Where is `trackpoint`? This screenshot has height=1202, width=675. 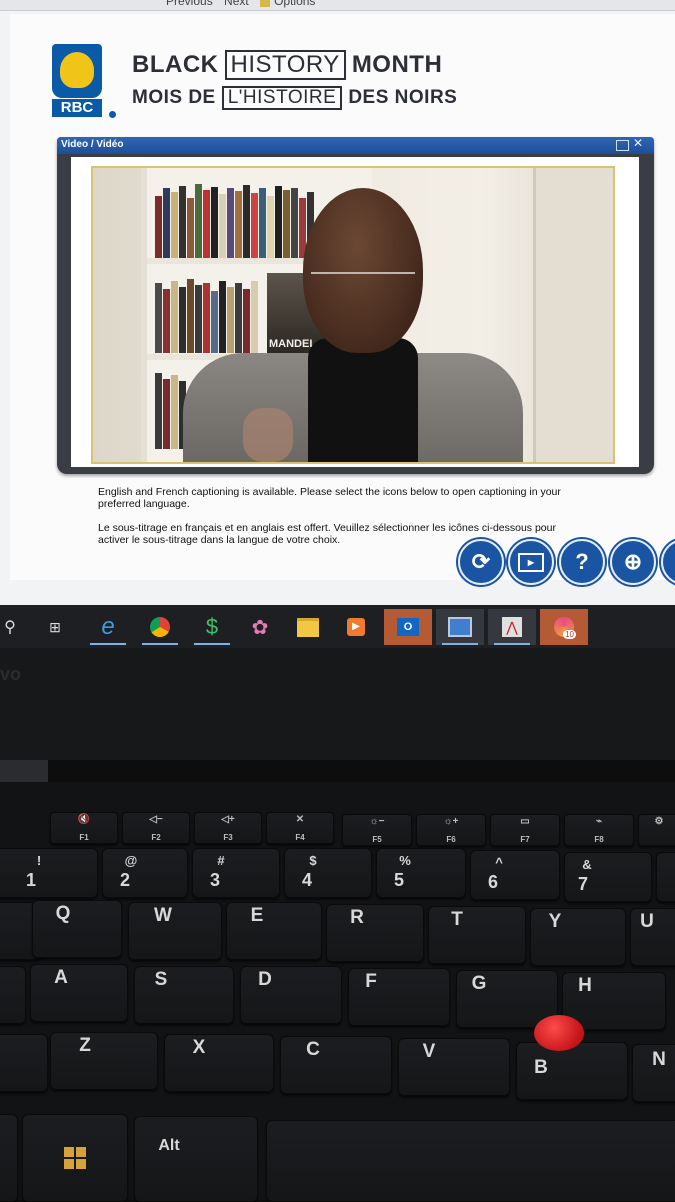
trackpoint is located at coordinates (559, 1033).